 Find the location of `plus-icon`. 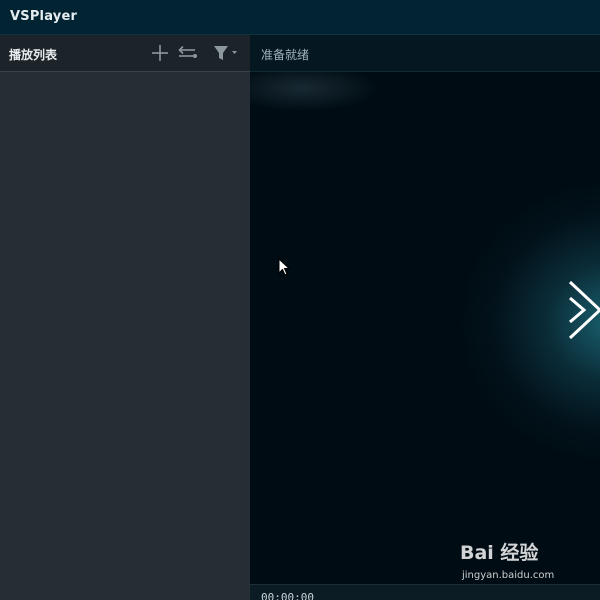

plus-icon is located at coordinates (160, 53).